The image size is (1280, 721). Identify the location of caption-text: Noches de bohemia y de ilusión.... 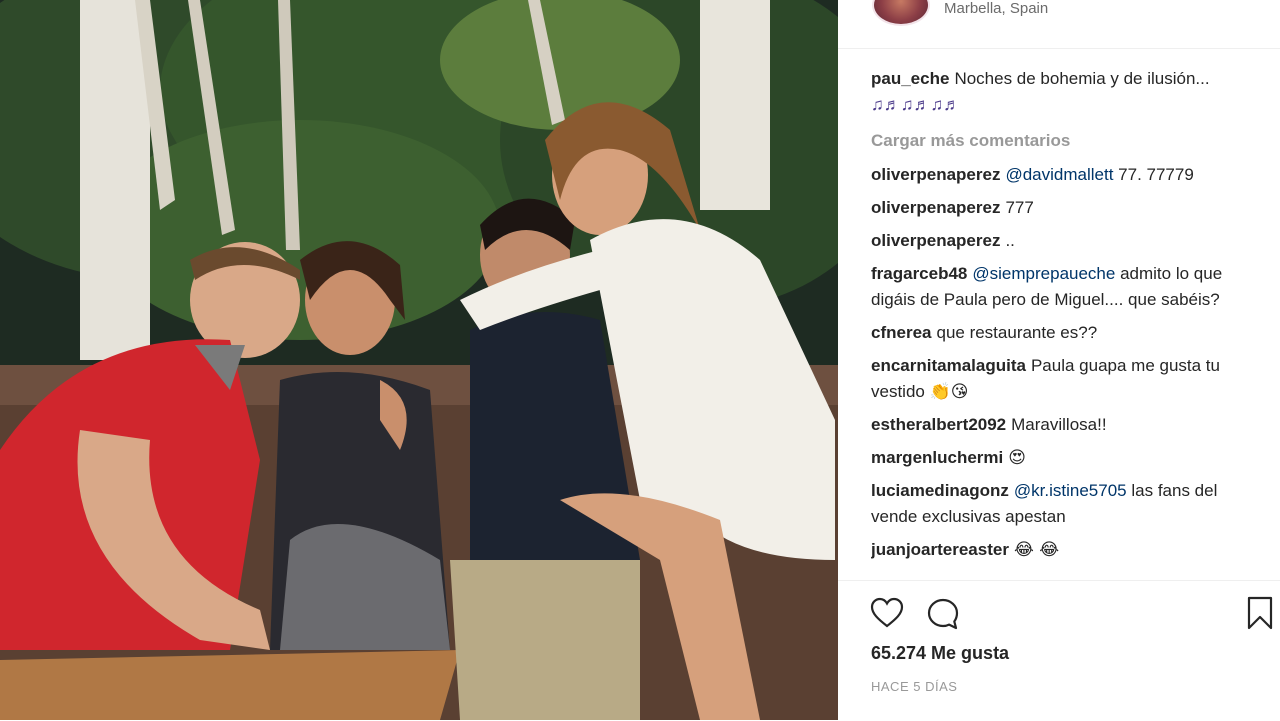
(1082, 78).